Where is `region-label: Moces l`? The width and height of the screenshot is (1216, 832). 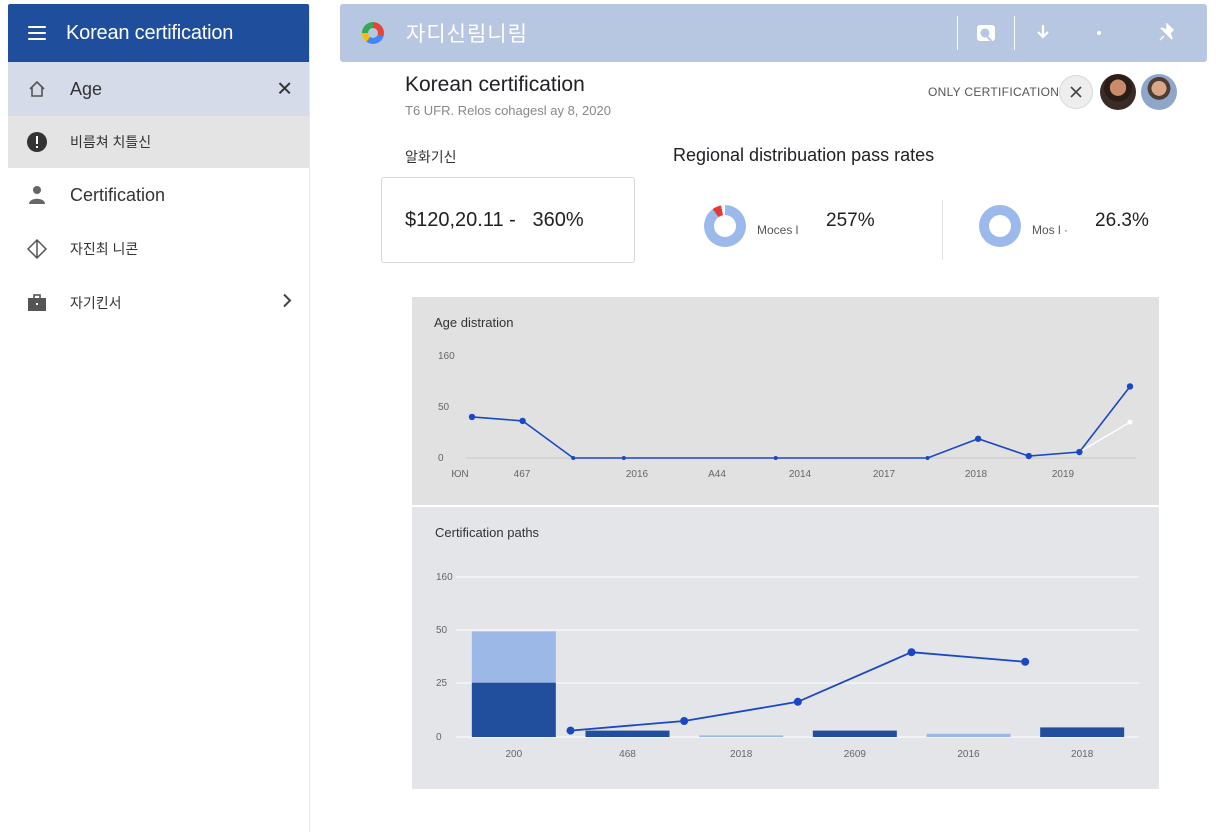 region-label: Moces l is located at coordinates (778, 230).